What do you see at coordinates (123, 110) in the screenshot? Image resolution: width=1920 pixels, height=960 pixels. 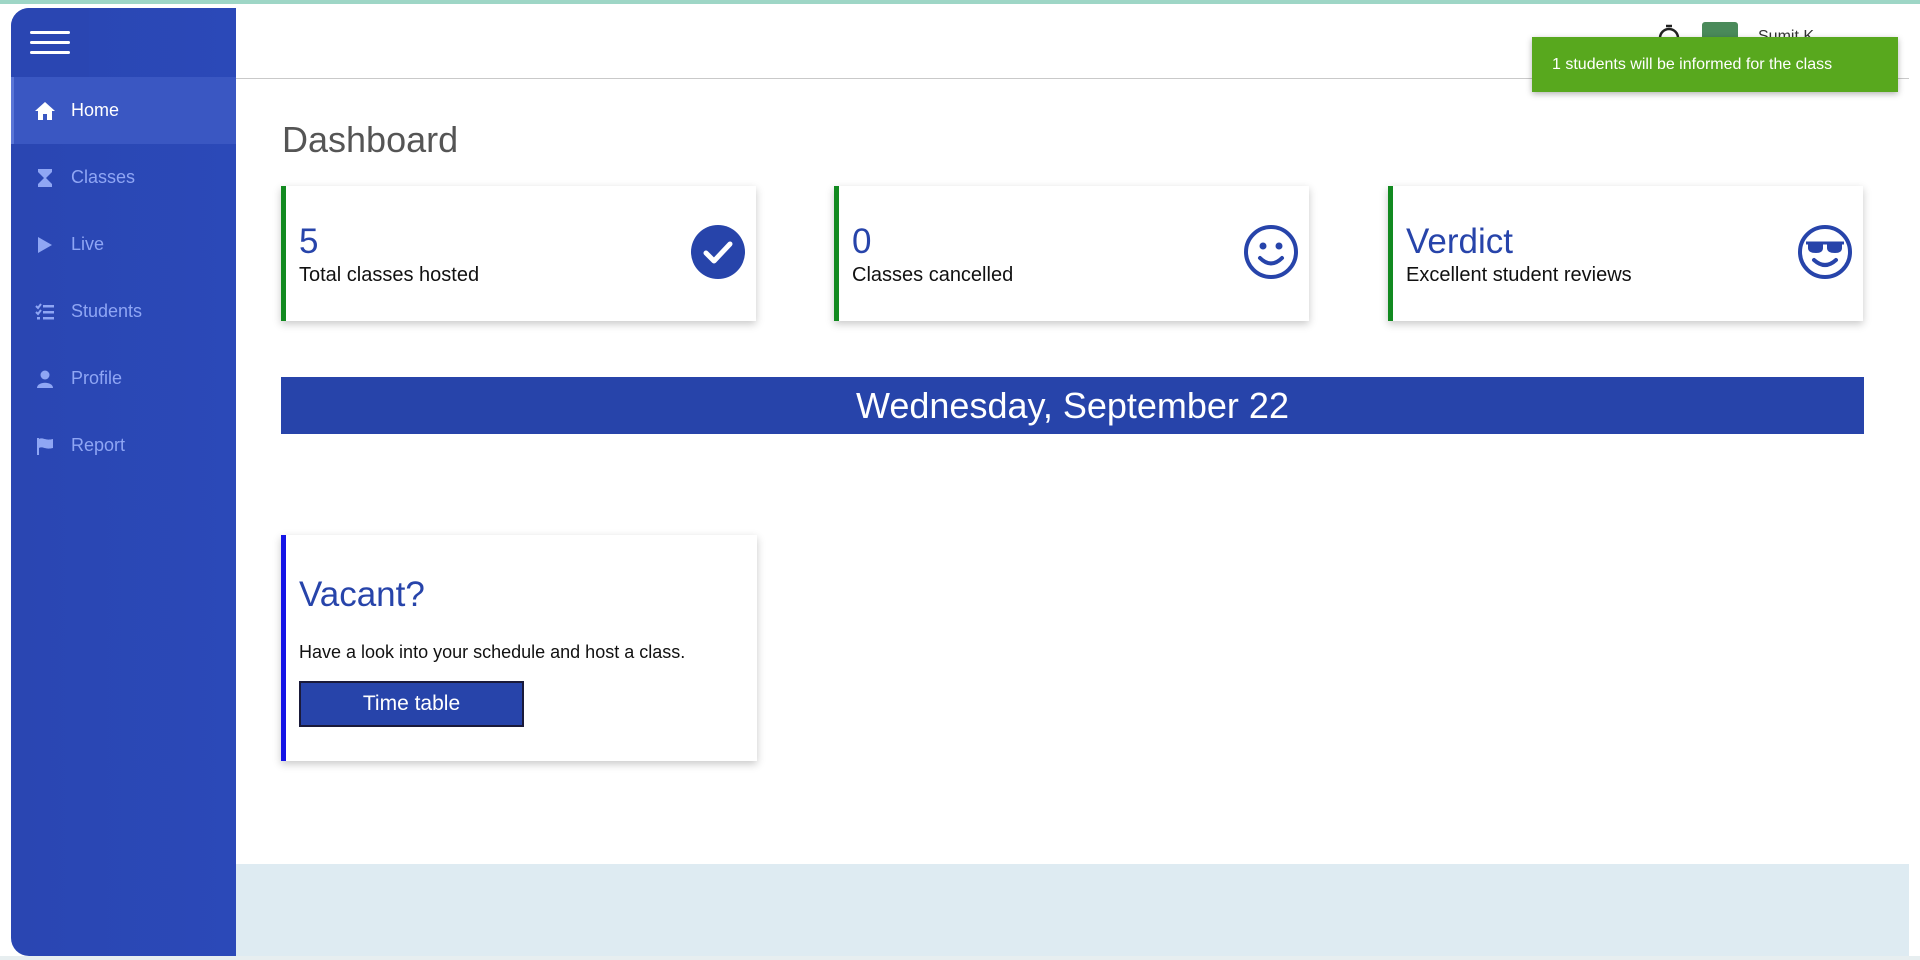 I see `sidebar-item-home: Home` at bounding box center [123, 110].